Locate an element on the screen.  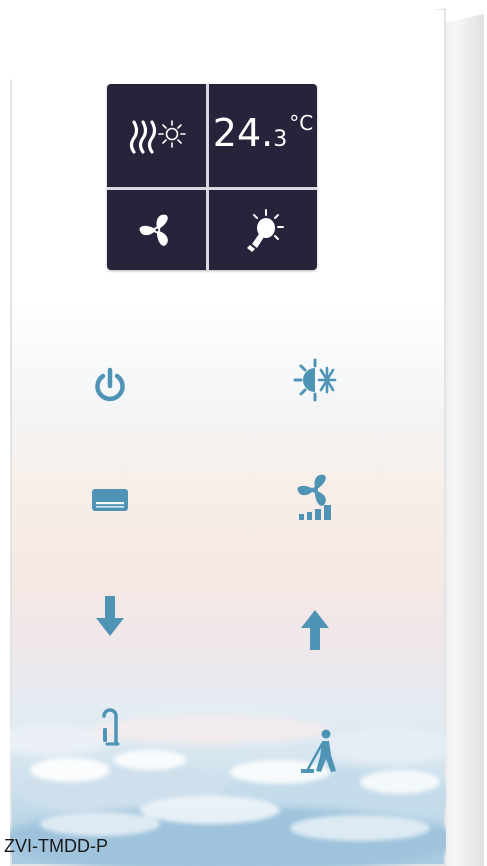
heat-cool-mode-icon is located at coordinates (315, 380).